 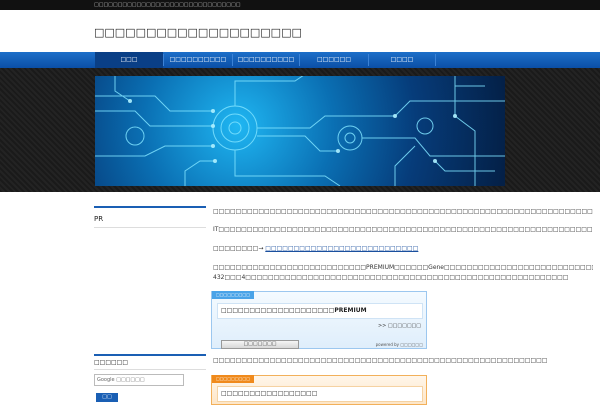 I want to click on global-nav: □□□ □□□□□□□□□□ □□□□□□□□□□ □□□□□□ □□□□, so click(x=300, y=60).